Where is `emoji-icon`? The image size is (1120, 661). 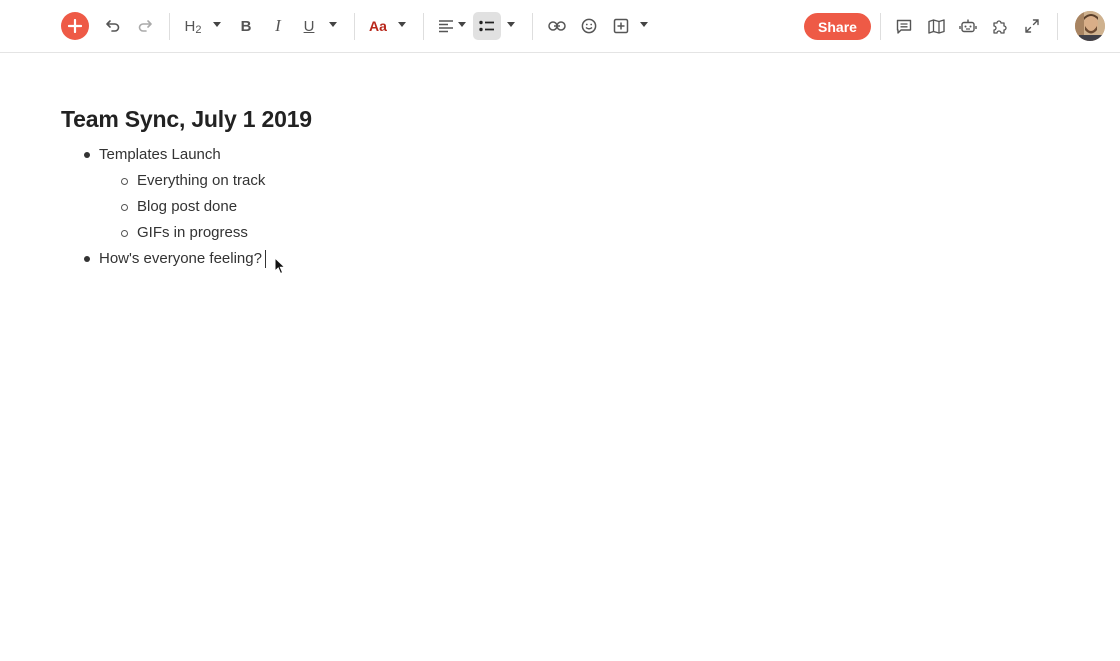 emoji-icon is located at coordinates (589, 26).